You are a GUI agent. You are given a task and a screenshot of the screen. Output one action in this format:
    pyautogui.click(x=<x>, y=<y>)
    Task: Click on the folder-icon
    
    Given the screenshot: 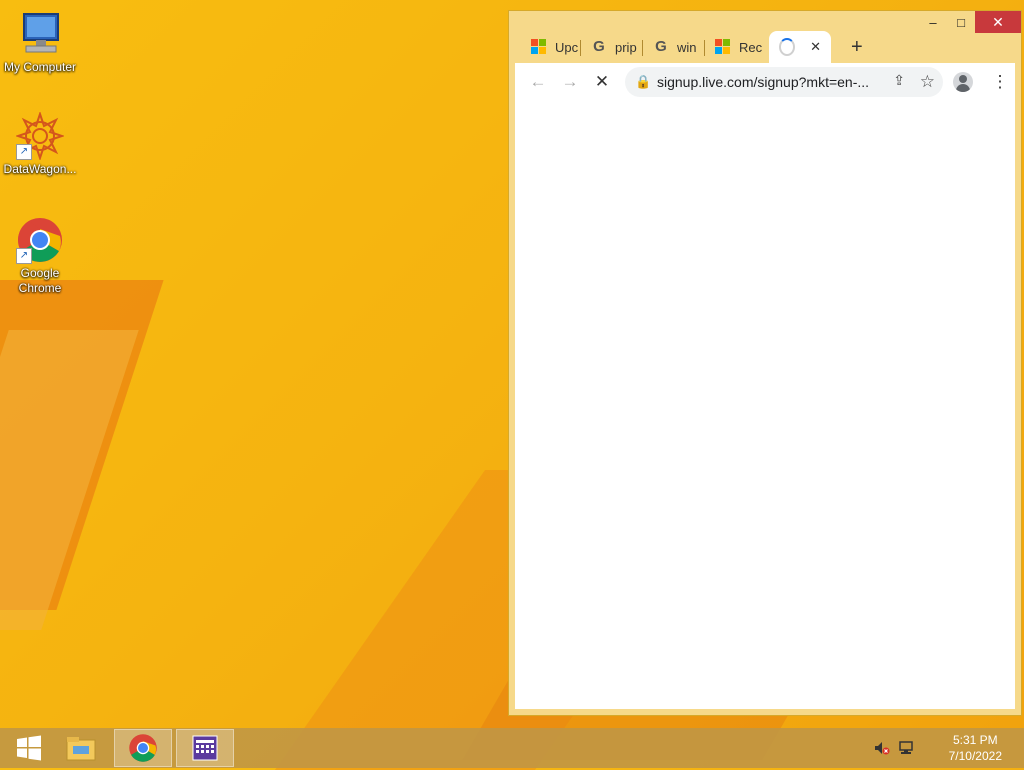 What is the action you would take?
    pyautogui.click(x=81, y=749)
    